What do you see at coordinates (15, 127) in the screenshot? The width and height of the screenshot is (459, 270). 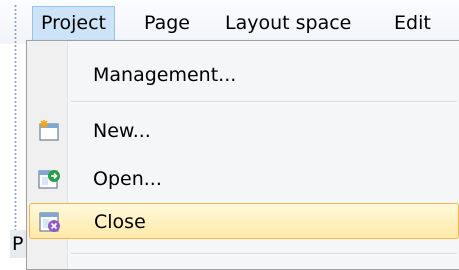 I see `toolbar-grip` at bounding box center [15, 127].